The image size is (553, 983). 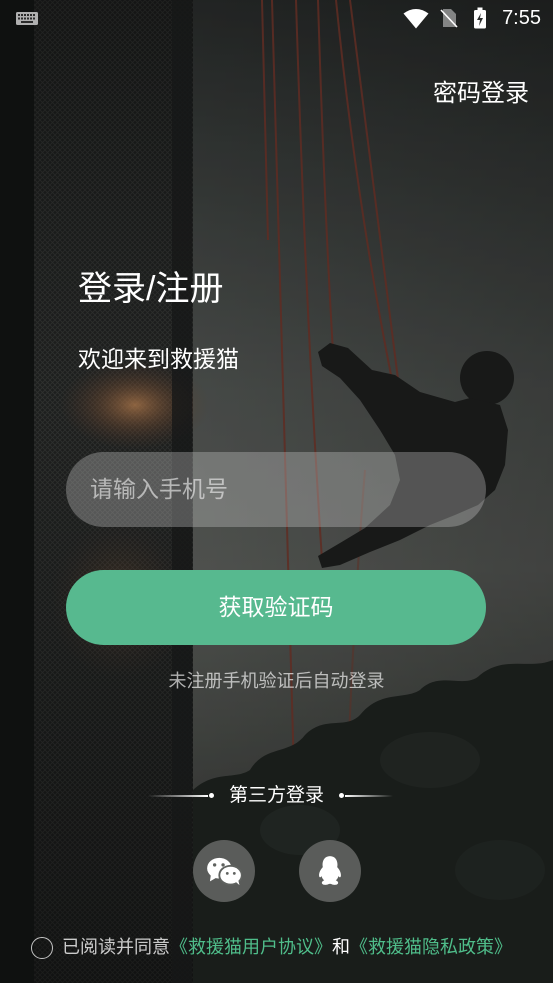 I want to click on page-title: 登录/注册, so click(x=151, y=289).